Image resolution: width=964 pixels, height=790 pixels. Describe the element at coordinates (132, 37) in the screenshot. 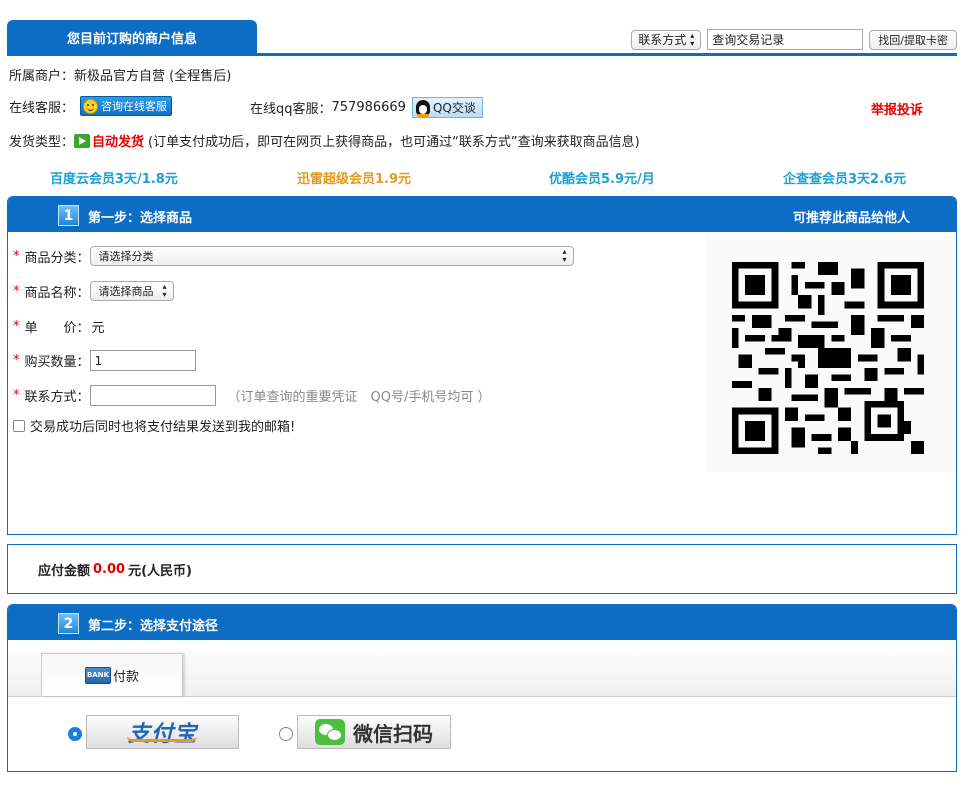

I see `merchant-info-tab: 您目前订购的商户信息` at that location.